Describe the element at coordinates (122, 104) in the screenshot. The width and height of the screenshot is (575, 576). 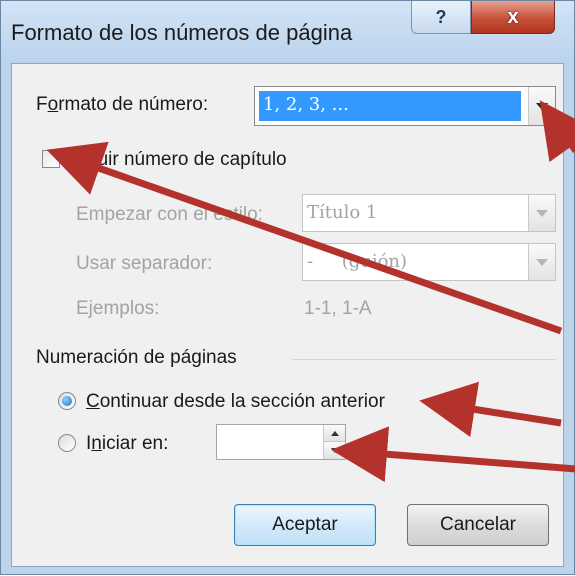
I see `number-format-label: Formato de número:` at that location.